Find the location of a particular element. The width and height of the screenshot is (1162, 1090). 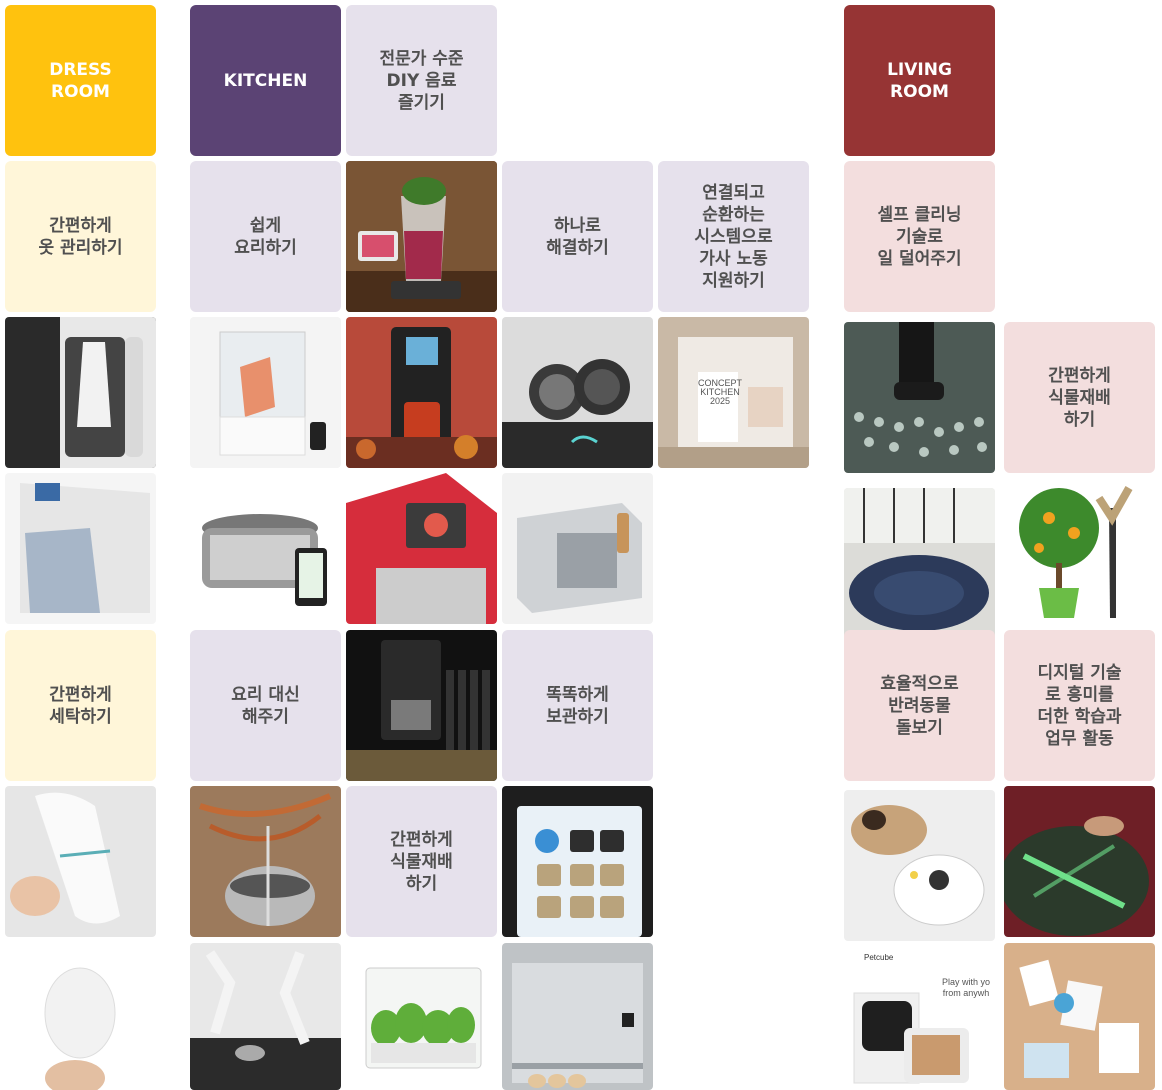

kitchen-title: KITCHEN is located at coordinates (265, 80).